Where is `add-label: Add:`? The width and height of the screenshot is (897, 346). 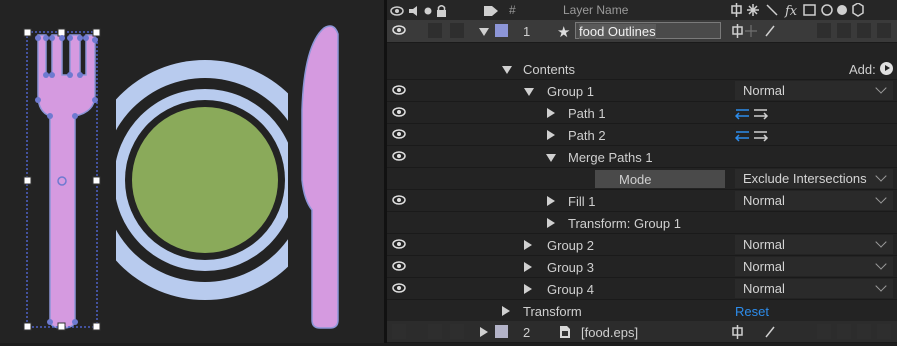
add-label: Add: is located at coordinates (862, 69).